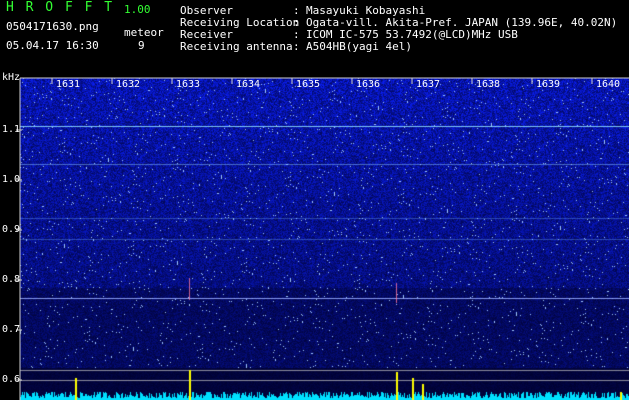 Image resolution: width=629 pixels, height=400 pixels. Describe the element at coordinates (60, 7) in the screenshot. I see `app-title: H R O F F T` at that location.